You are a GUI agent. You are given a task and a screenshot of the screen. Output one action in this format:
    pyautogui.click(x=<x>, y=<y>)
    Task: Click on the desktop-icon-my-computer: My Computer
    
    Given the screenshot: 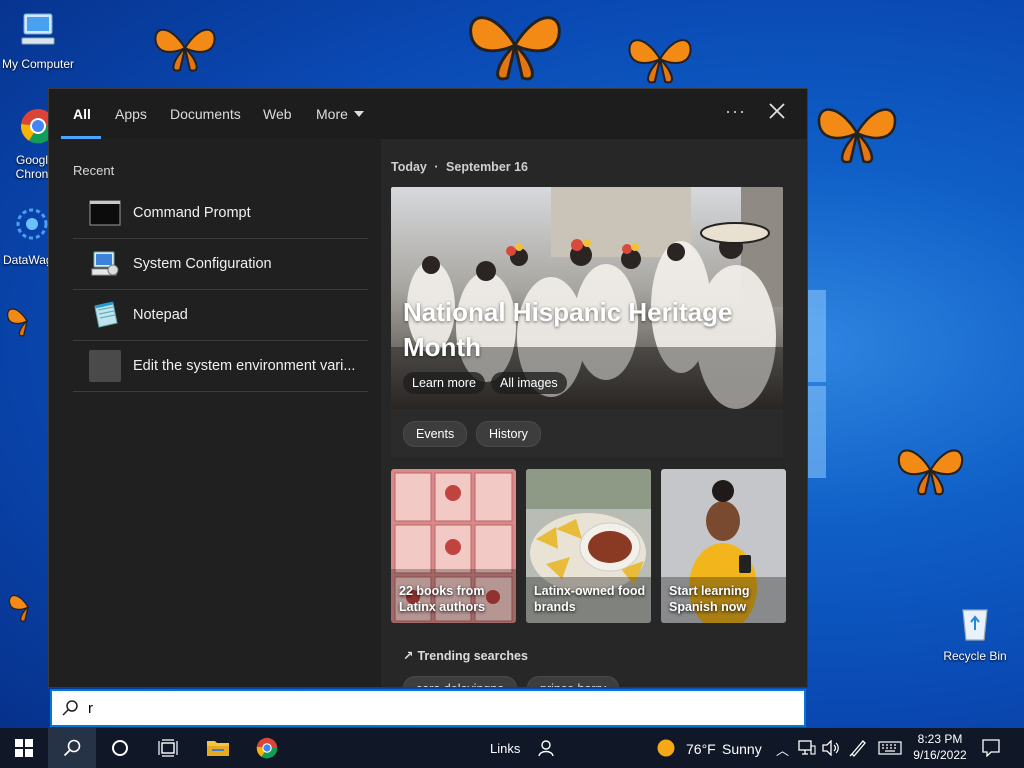 What is the action you would take?
    pyautogui.click(x=38, y=40)
    